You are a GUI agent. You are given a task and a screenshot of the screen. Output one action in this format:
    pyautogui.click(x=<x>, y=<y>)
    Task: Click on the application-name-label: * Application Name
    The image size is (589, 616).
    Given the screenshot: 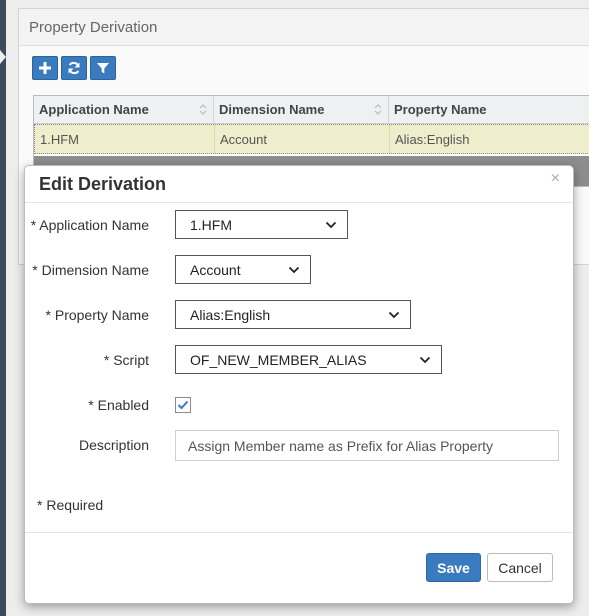 What is the action you would take?
    pyautogui.click(x=89, y=225)
    